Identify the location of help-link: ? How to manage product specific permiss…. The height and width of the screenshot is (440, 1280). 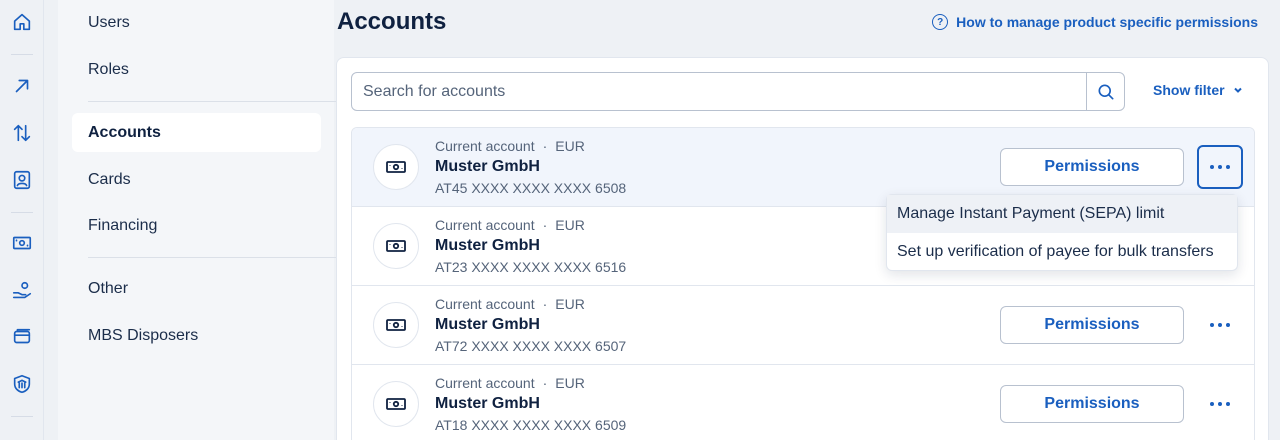
(1095, 22).